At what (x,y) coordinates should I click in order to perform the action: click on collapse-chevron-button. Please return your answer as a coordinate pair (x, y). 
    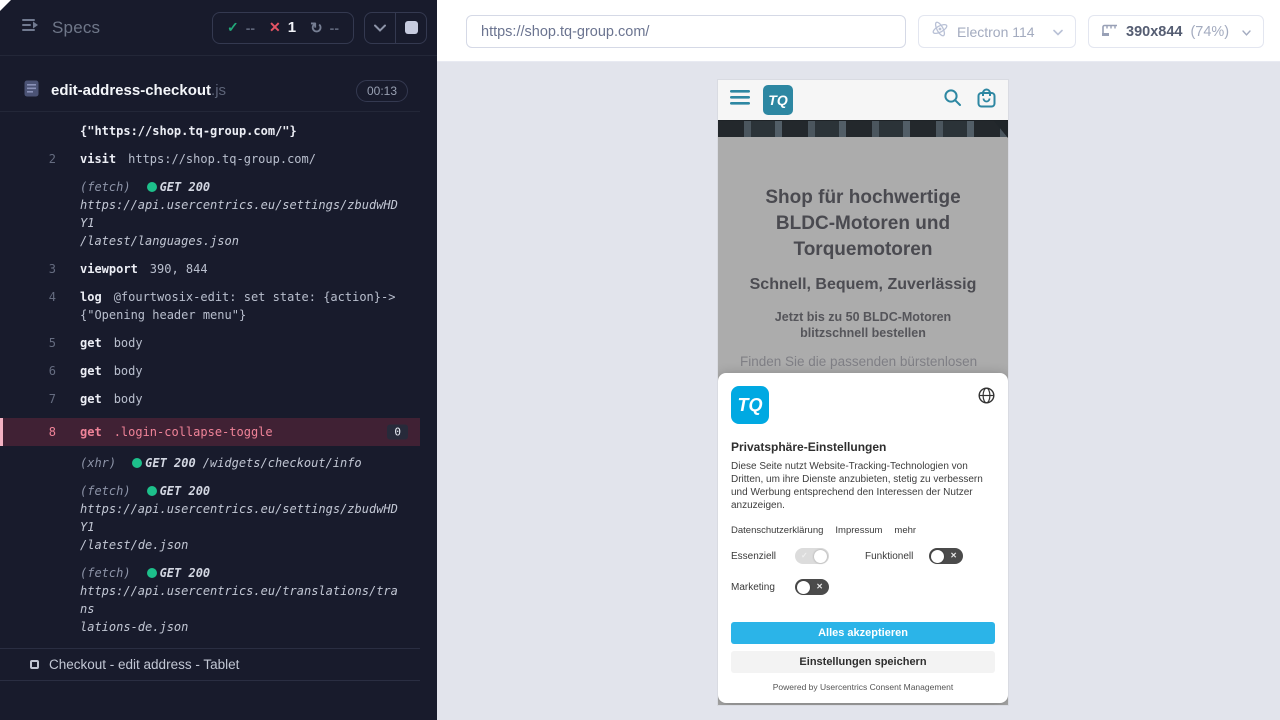
    Looking at the image, I should click on (380, 28).